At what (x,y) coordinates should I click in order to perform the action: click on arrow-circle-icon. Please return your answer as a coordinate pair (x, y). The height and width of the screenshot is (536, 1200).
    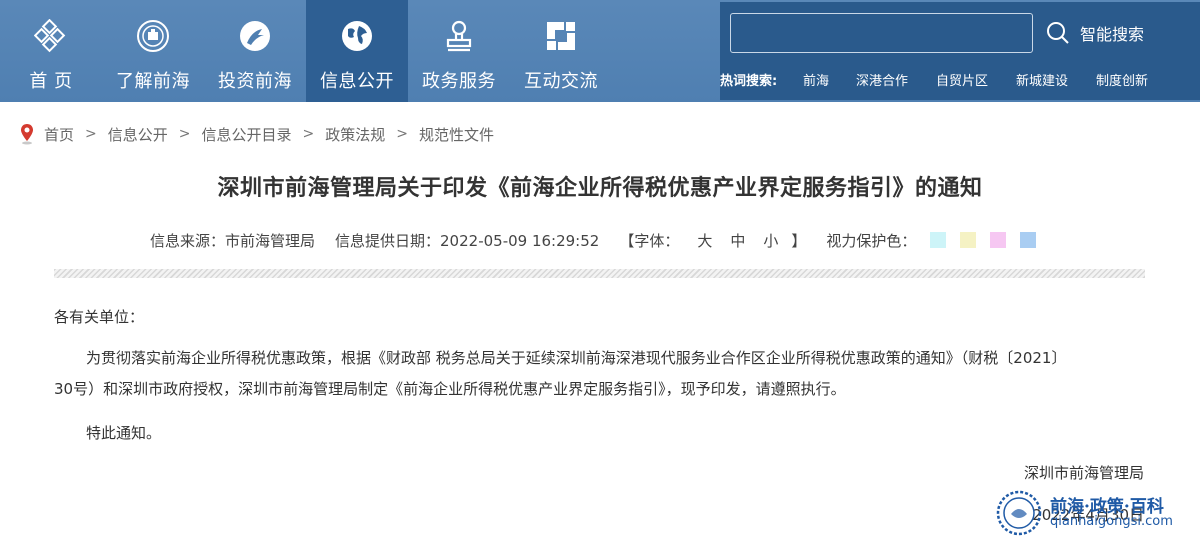
    Looking at the image, I should click on (255, 36).